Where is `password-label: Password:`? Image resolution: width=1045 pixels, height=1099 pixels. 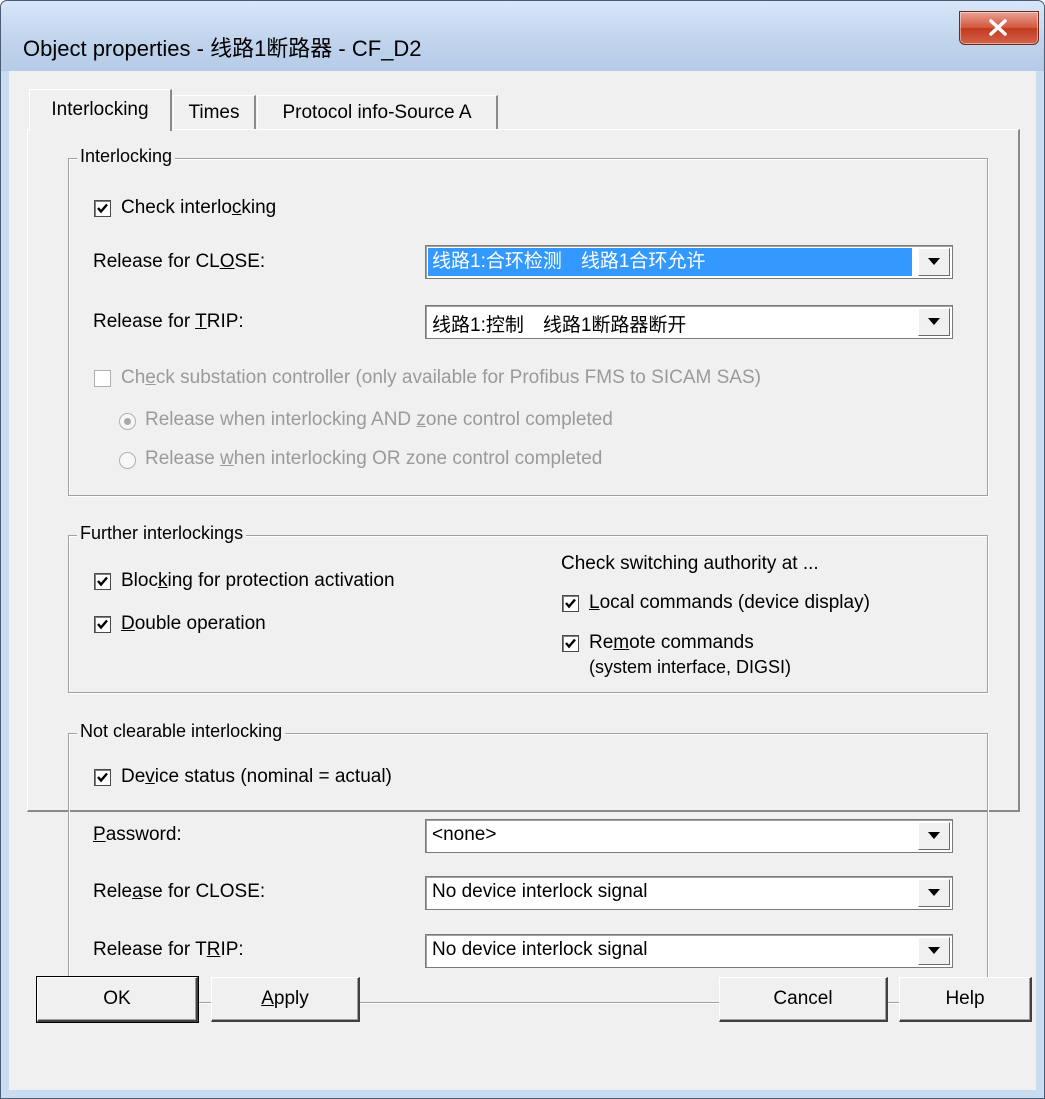 password-label: Password: is located at coordinates (137, 834).